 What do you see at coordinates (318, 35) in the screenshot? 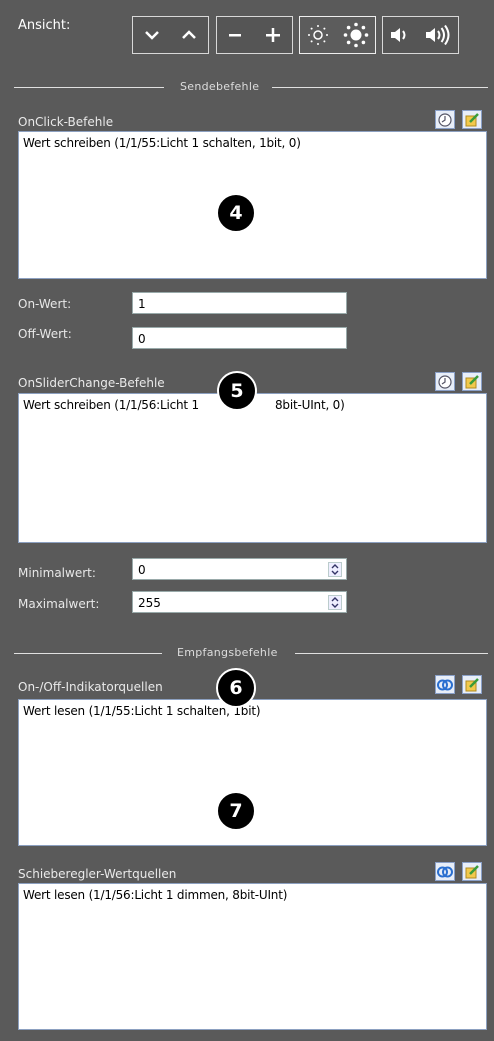
I see `brightness-low-icon` at bounding box center [318, 35].